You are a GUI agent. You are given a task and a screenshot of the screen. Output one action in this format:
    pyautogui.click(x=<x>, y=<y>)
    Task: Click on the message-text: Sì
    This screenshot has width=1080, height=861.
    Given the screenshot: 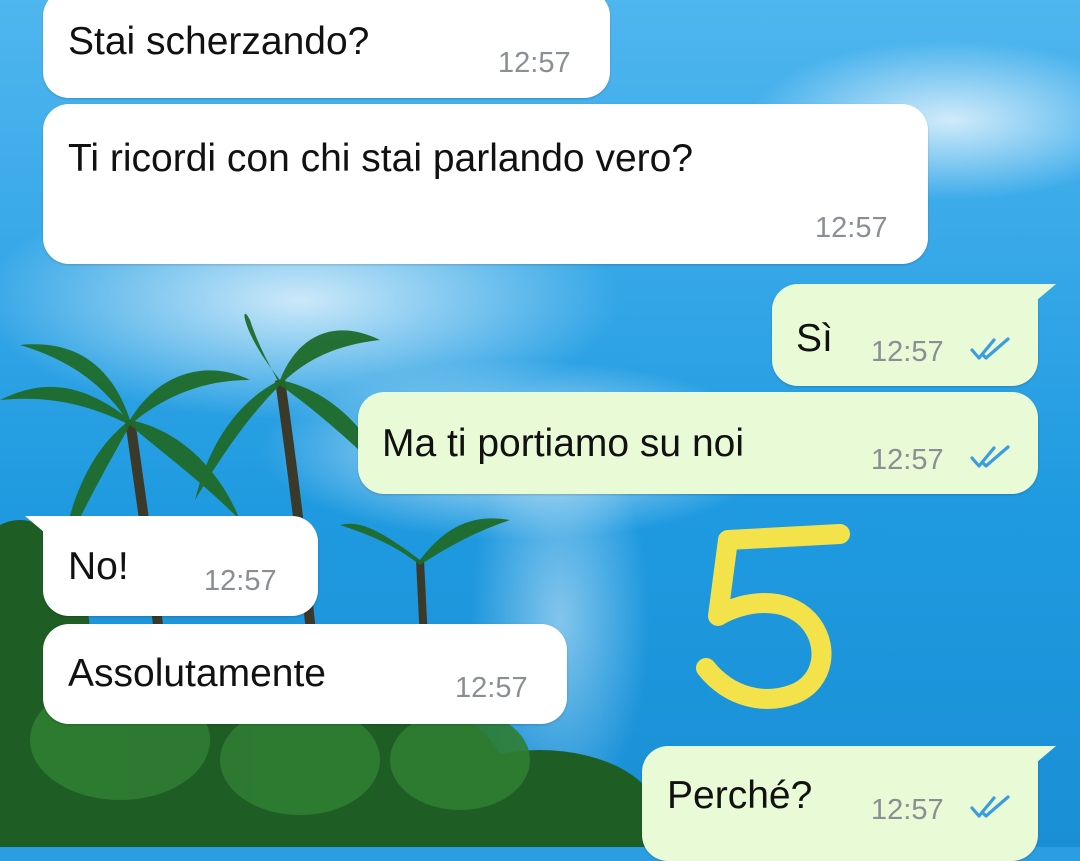 What is the action you would take?
    pyautogui.click(x=814, y=338)
    